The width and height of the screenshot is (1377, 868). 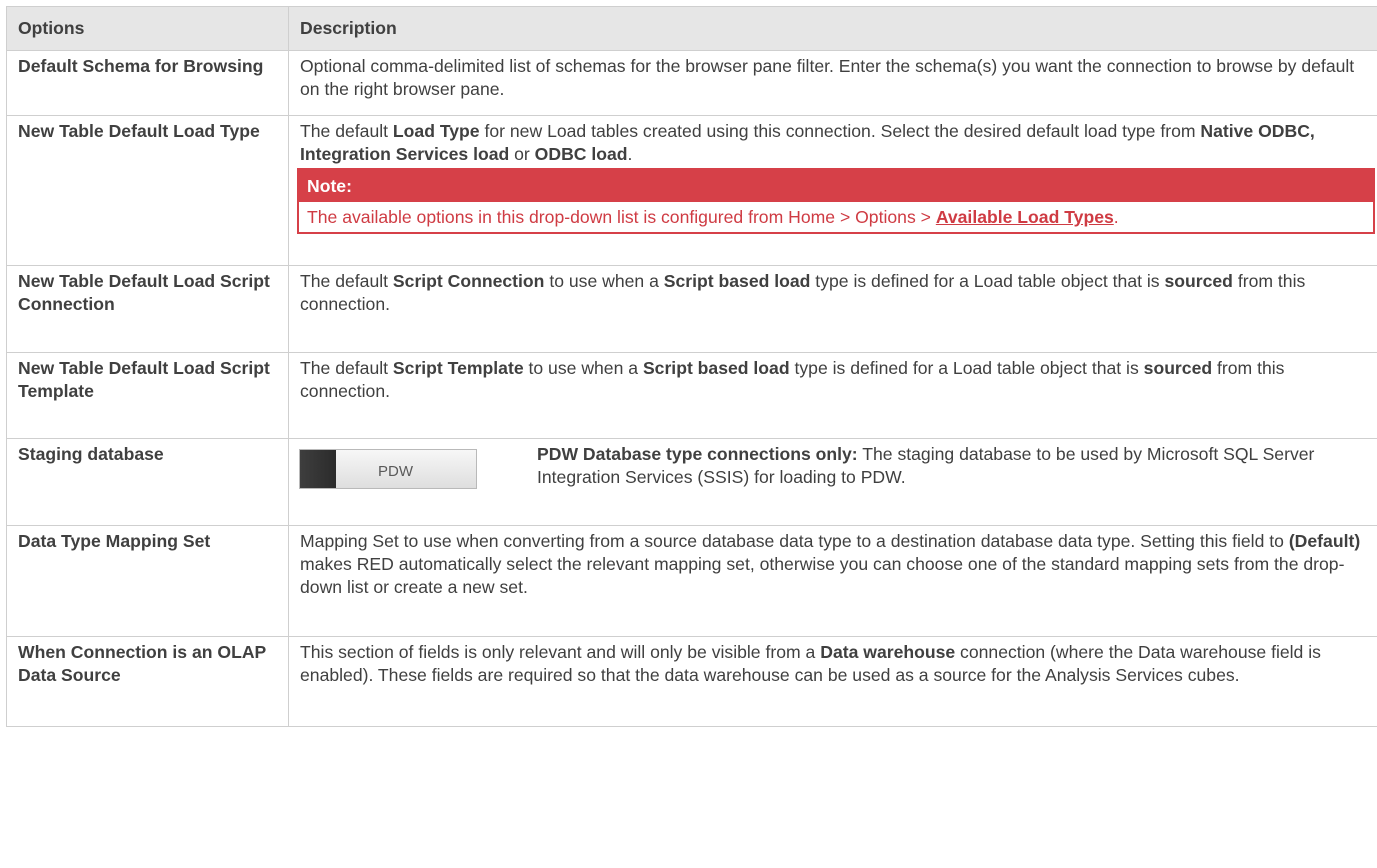 I want to click on desc-text: or, so click(x=522, y=154).